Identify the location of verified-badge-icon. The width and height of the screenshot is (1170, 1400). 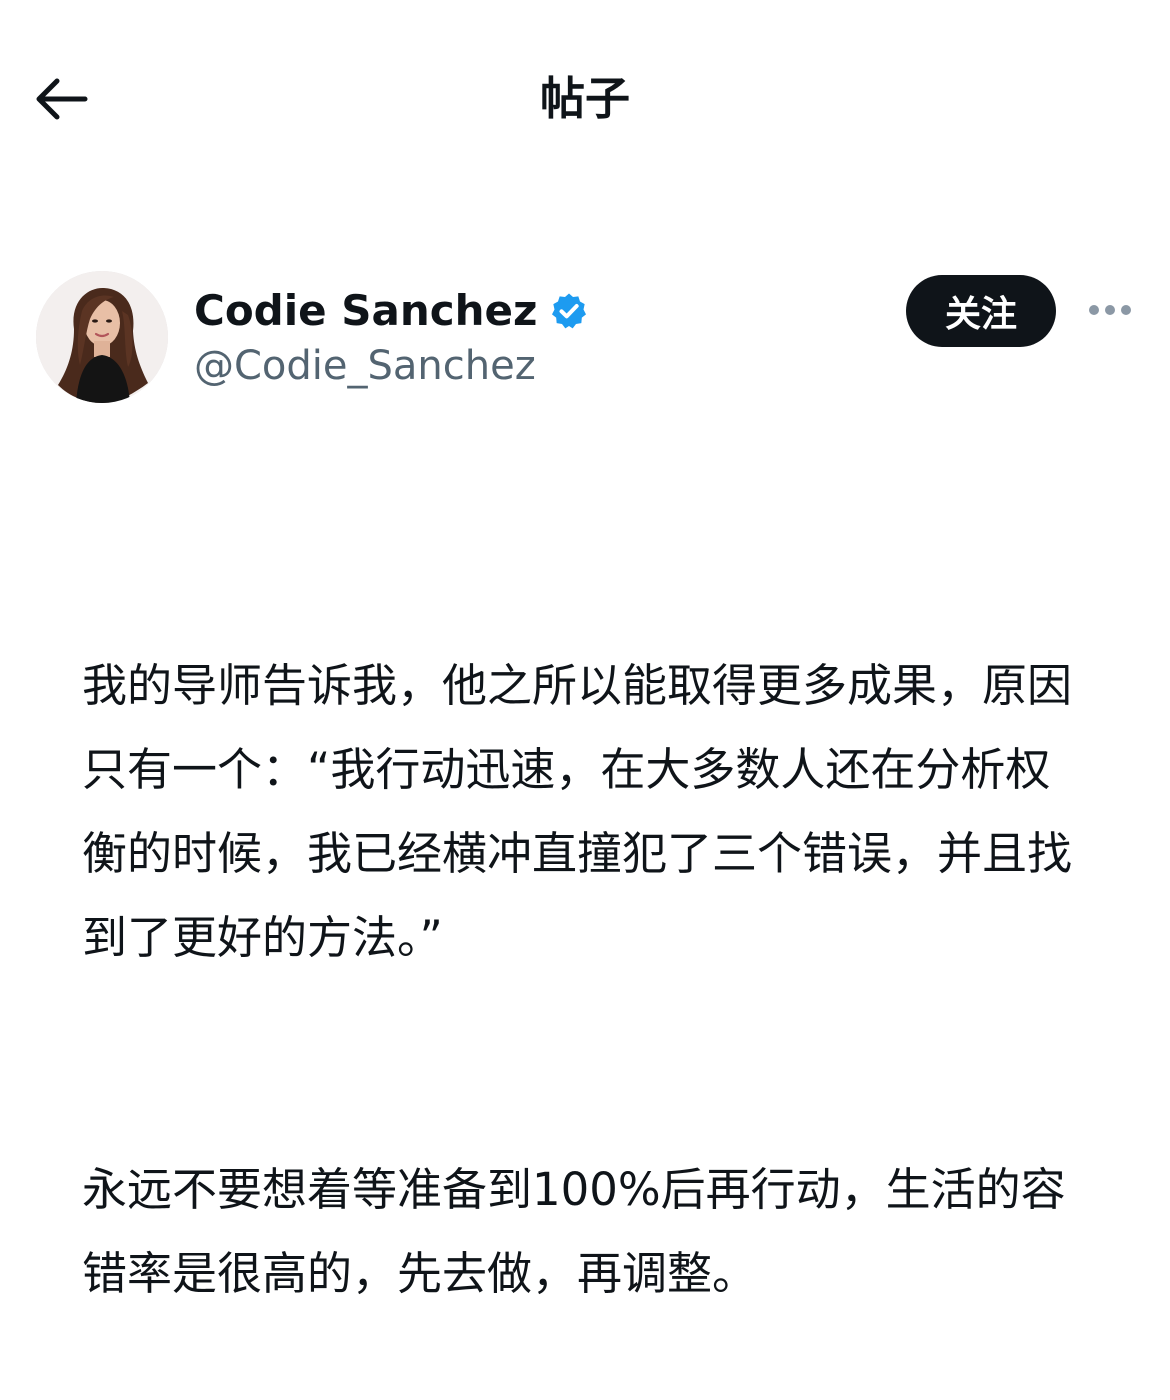
(569, 311).